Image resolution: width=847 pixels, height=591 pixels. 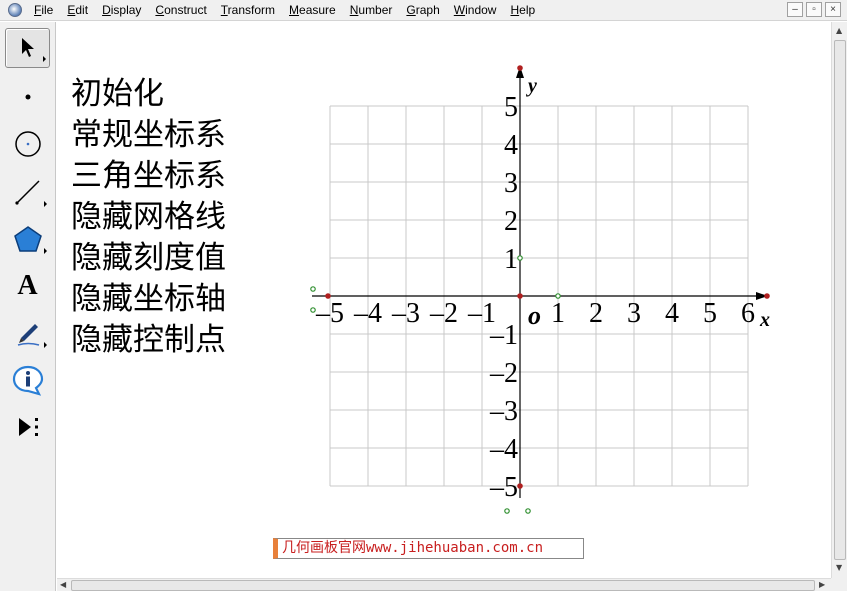 I want to click on action-button-hide-axes: 隐藏坐标轴, so click(x=148, y=299).